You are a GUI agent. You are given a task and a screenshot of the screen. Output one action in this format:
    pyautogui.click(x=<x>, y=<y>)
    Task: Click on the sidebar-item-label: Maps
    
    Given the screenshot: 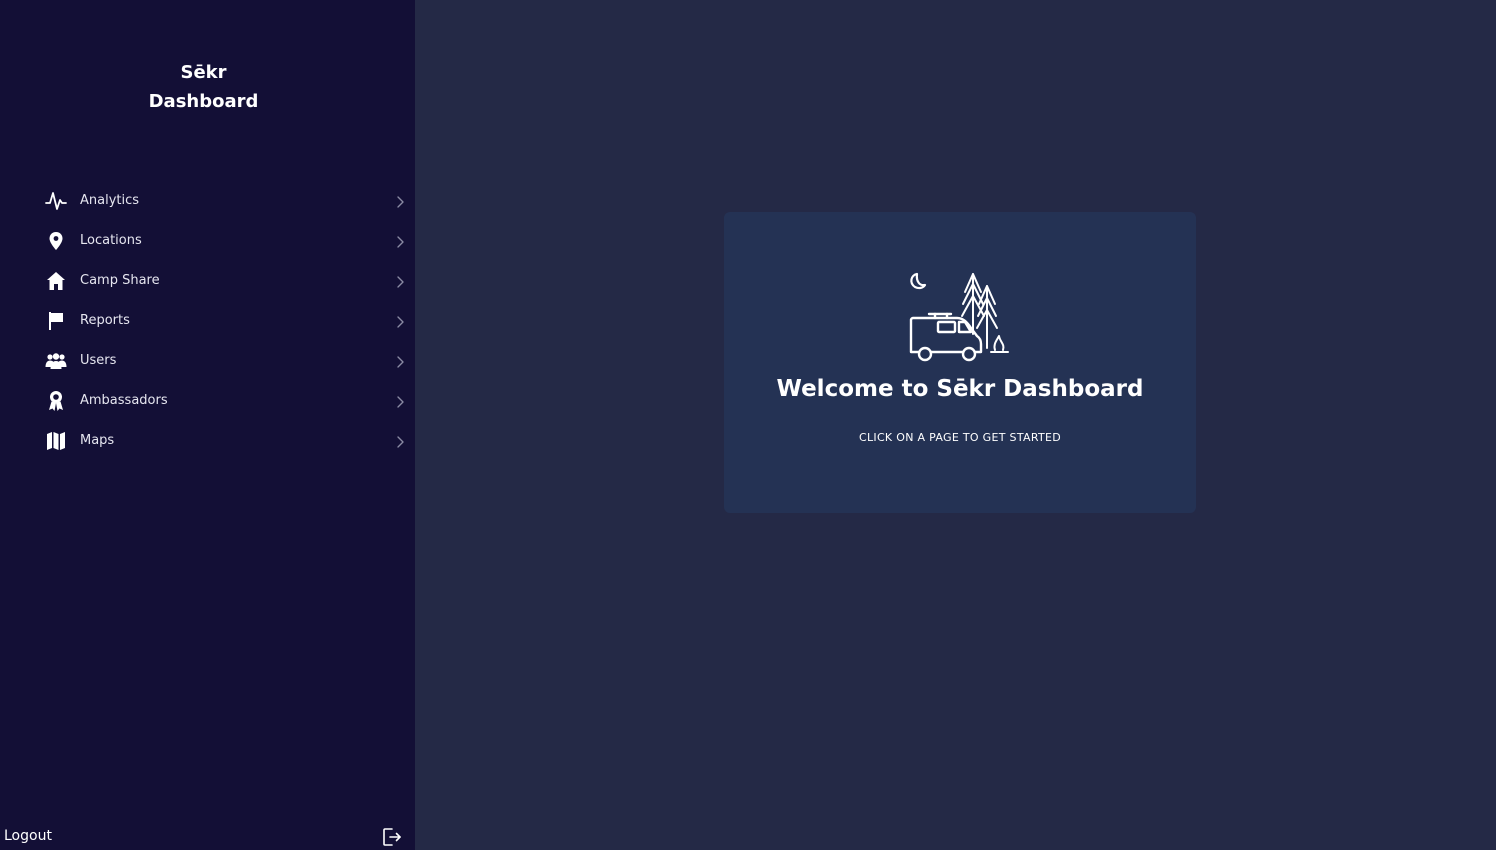 What is the action you would take?
    pyautogui.click(x=97, y=440)
    